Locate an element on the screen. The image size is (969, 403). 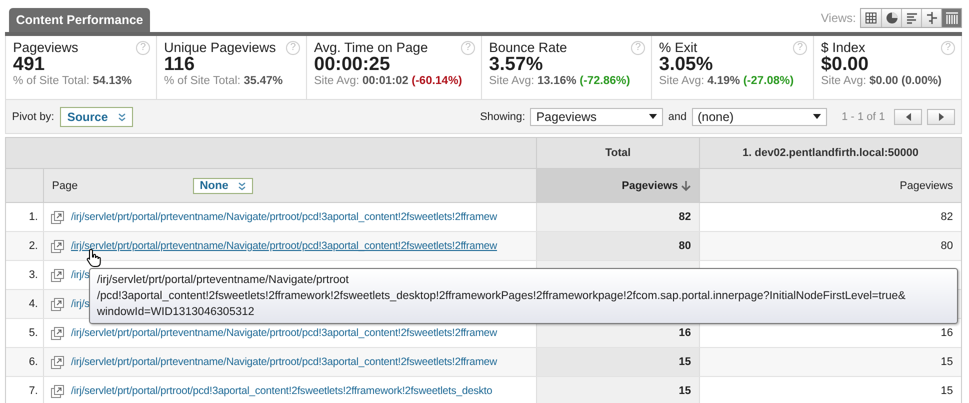
metric-value: 3.05% is located at coordinates (686, 65).